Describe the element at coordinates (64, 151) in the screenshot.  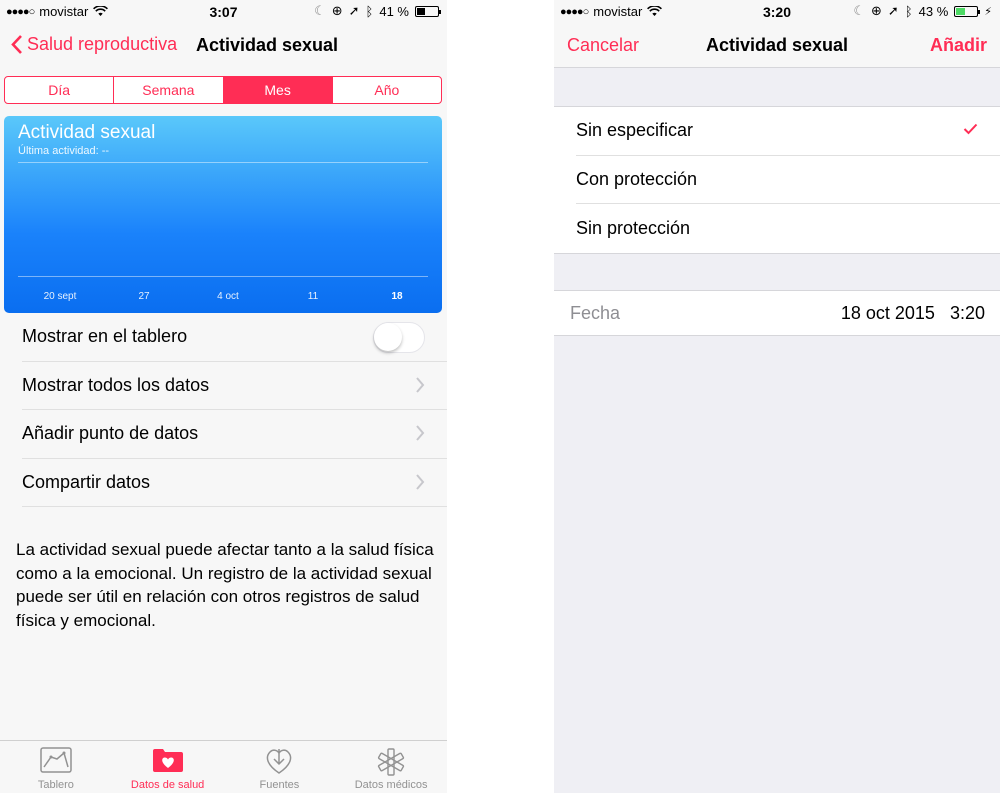
I see `chart-subtitle: Última actividad: --` at that location.